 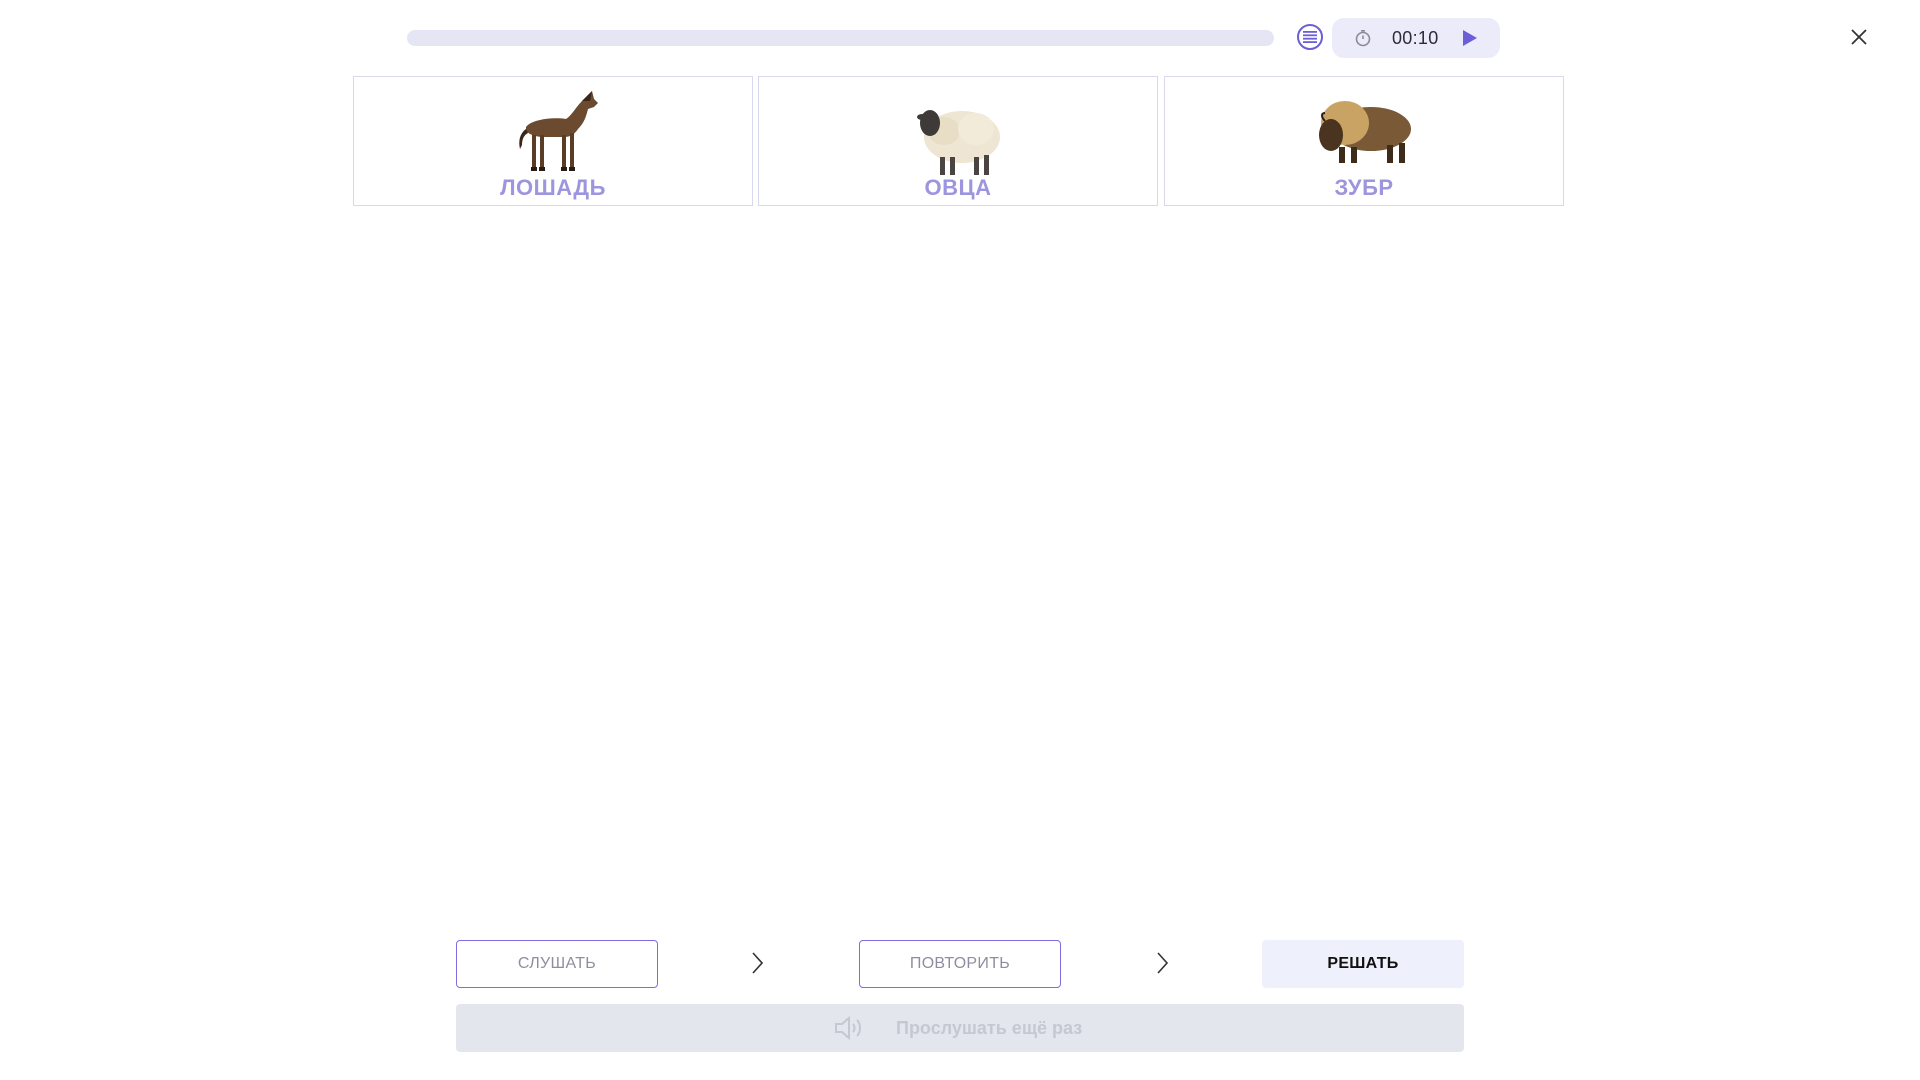 What do you see at coordinates (1859, 37) in the screenshot?
I see `close-icon` at bounding box center [1859, 37].